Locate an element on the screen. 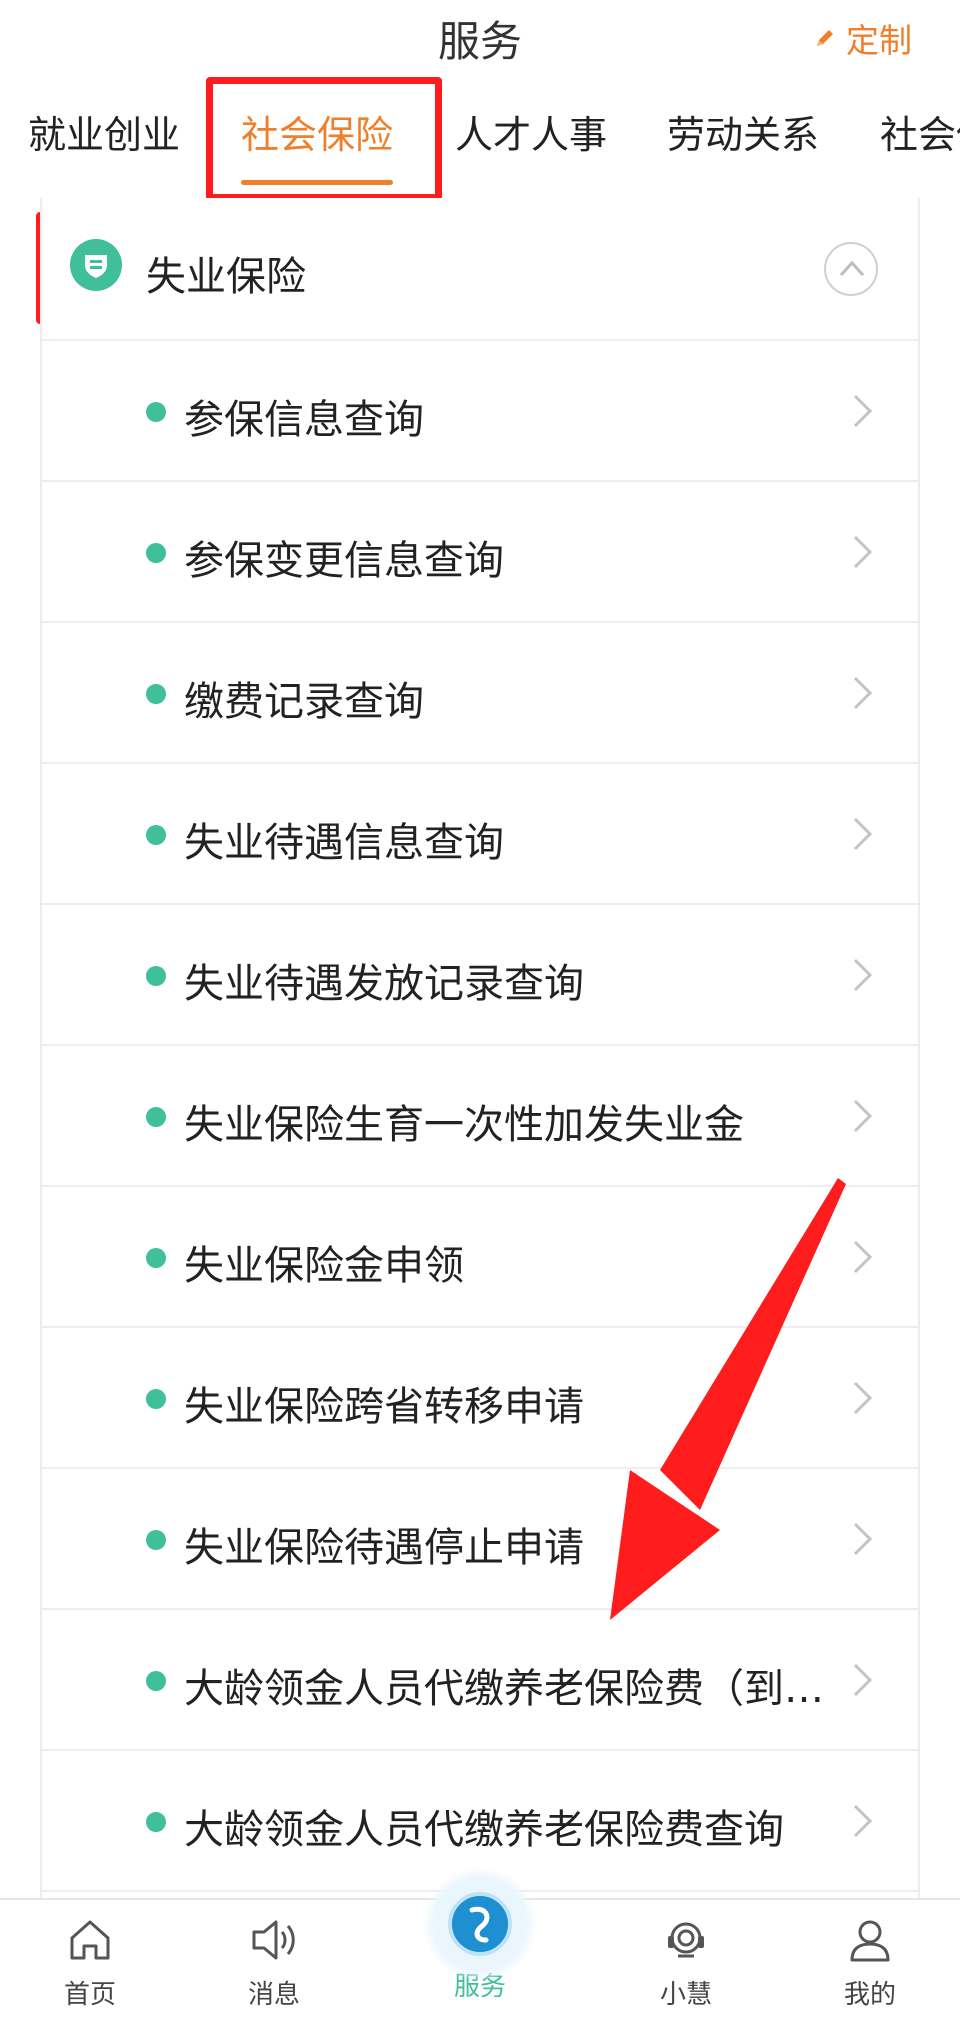  nav-profile: 我的 is located at coordinates (870, 1963).